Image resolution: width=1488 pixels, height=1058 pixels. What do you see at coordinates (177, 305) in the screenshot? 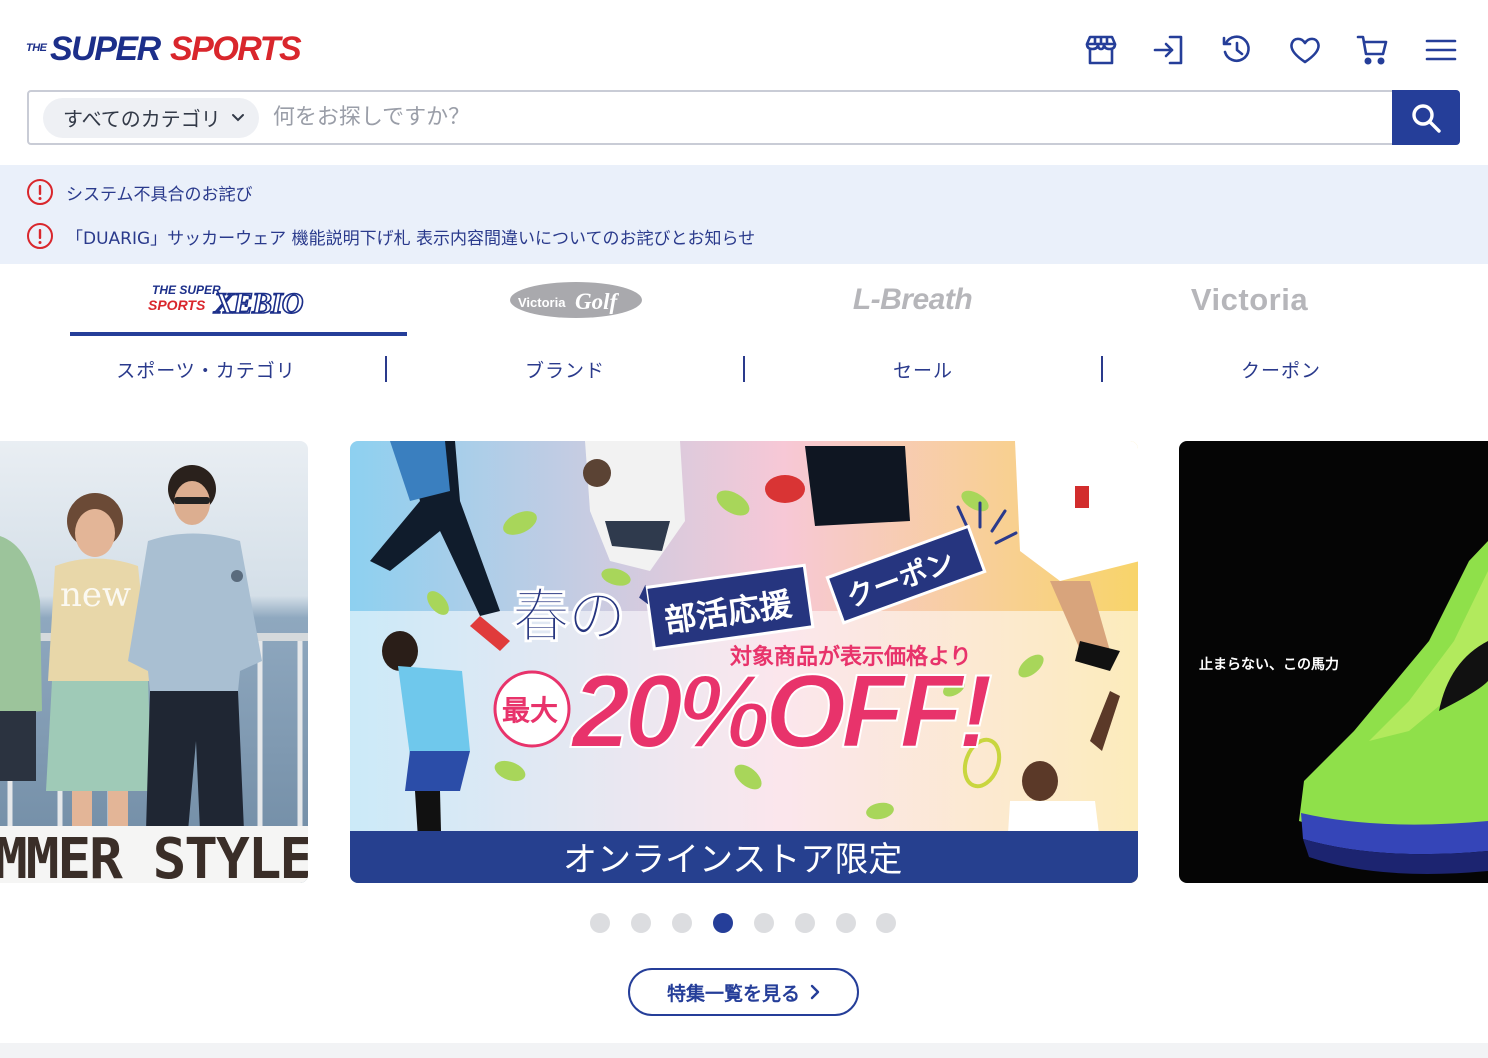
I see `svg-text: SPORTS` at bounding box center [177, 305].